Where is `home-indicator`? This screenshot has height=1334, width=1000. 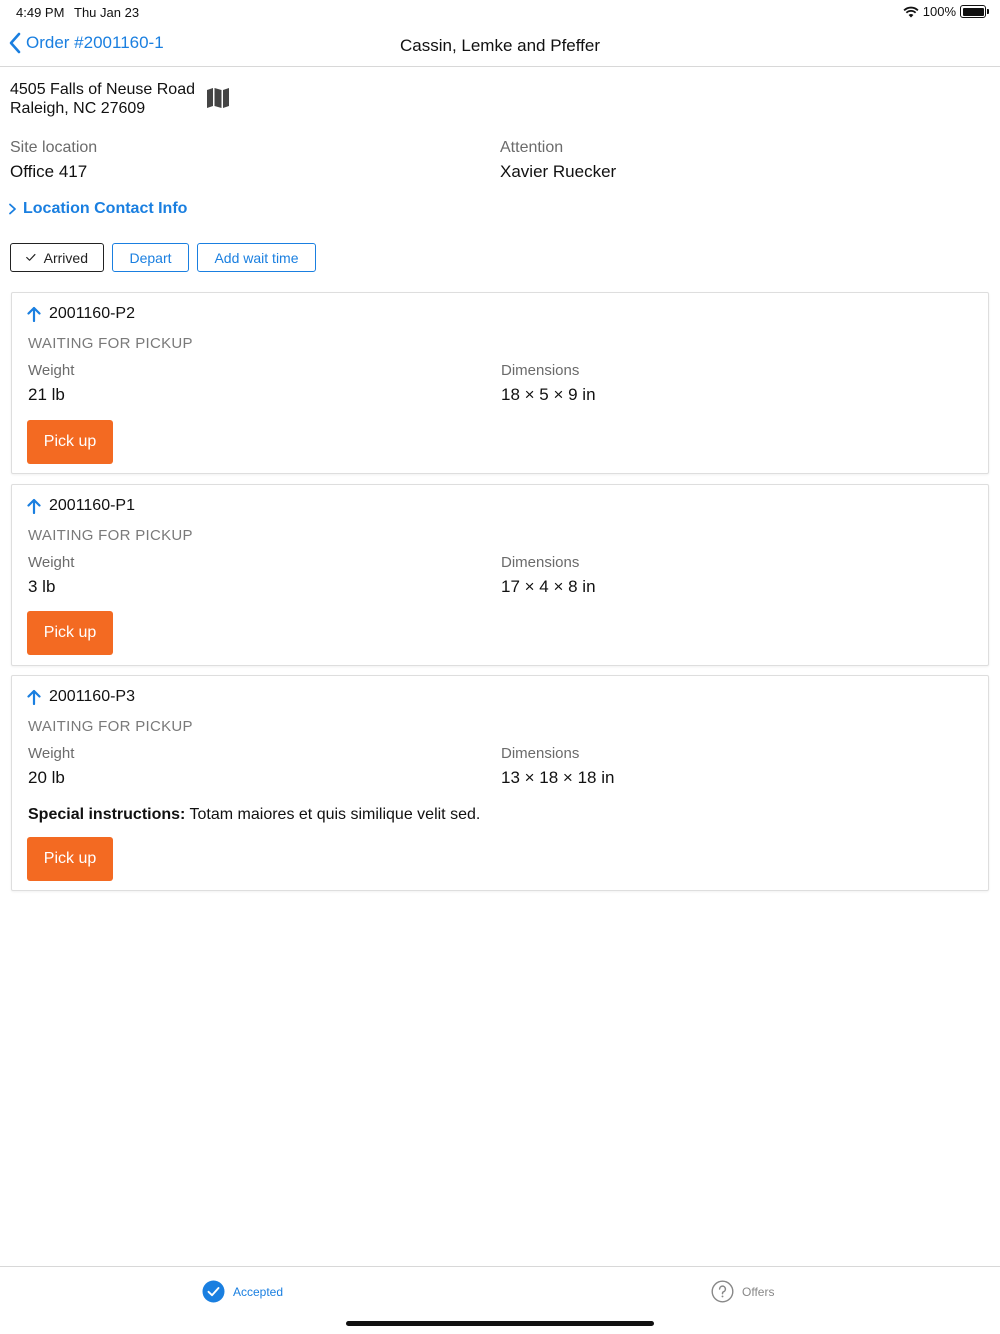
home-indicator is located at coordinates (500, 1323).